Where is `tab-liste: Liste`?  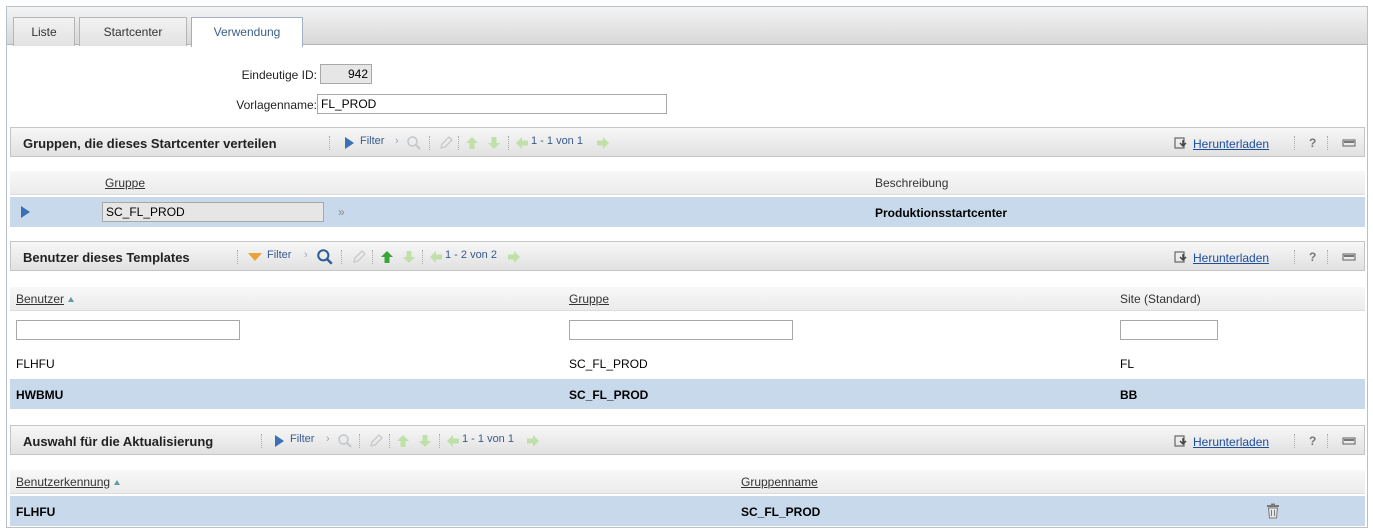
tab-liste: Liste is located at coordinates (44, 31).